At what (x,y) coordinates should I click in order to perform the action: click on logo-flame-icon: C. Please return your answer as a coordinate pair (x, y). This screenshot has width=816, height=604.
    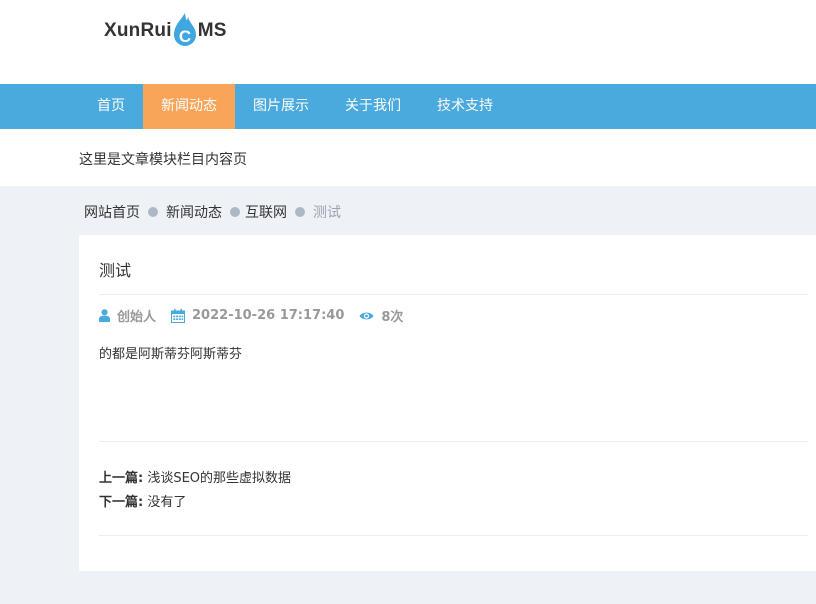
    Looking at the image, I should click on (185, 30).